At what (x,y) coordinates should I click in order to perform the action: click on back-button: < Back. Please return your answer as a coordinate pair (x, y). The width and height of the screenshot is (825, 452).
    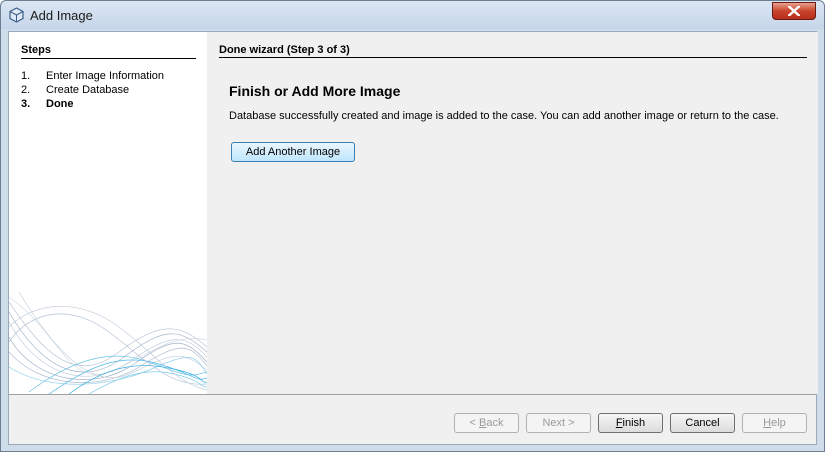
    Looking at the image, I should click on (486, 423).